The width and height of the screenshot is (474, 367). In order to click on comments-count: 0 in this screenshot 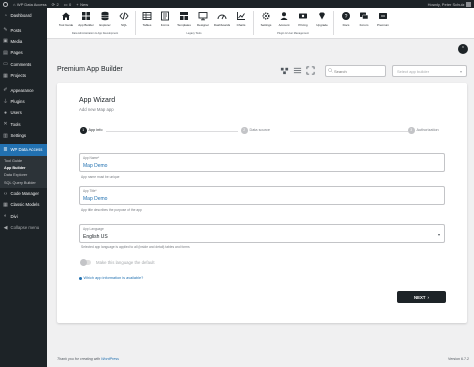, I will do `click(70, 4)`.